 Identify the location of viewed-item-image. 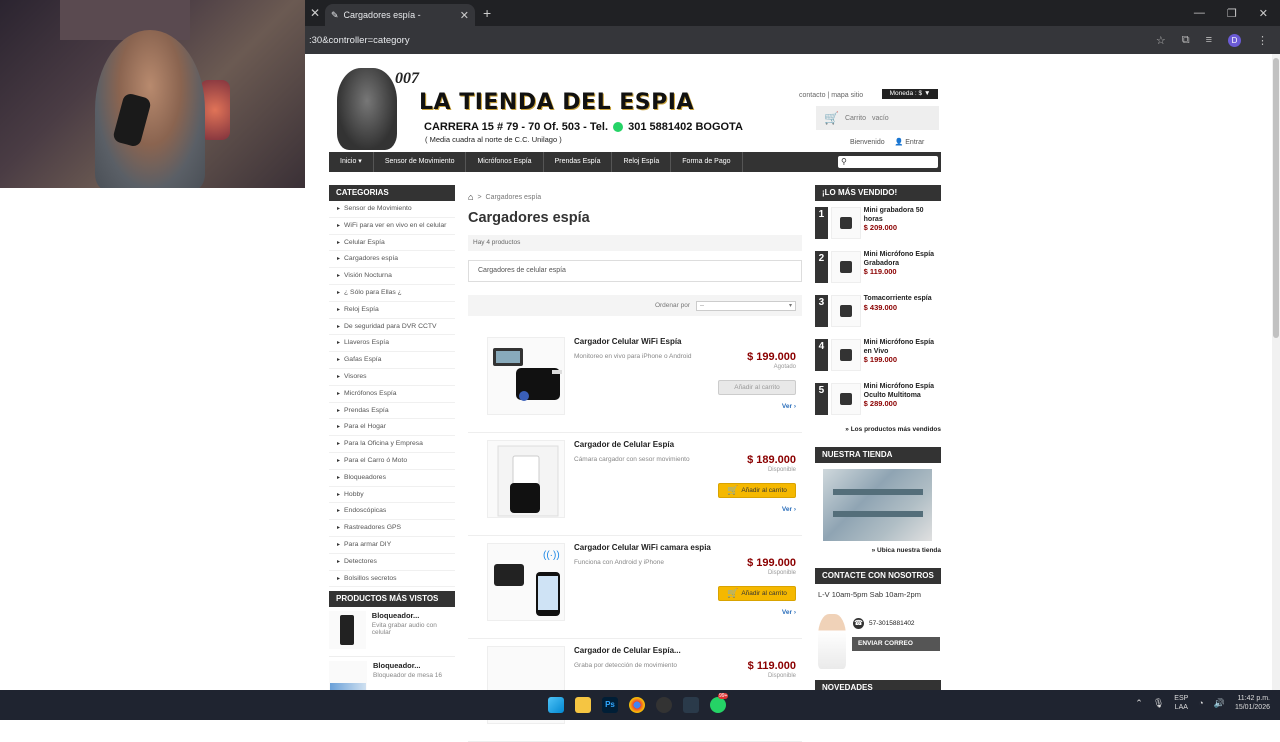
(347, 630).